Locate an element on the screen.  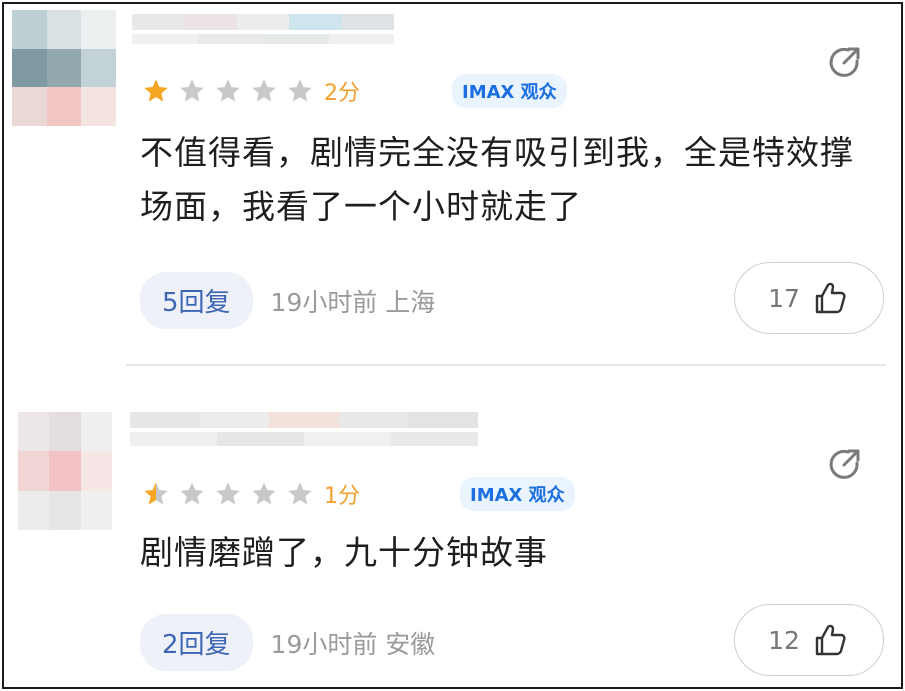
reply-button: 5回复 is located at coordinates (196, 300).